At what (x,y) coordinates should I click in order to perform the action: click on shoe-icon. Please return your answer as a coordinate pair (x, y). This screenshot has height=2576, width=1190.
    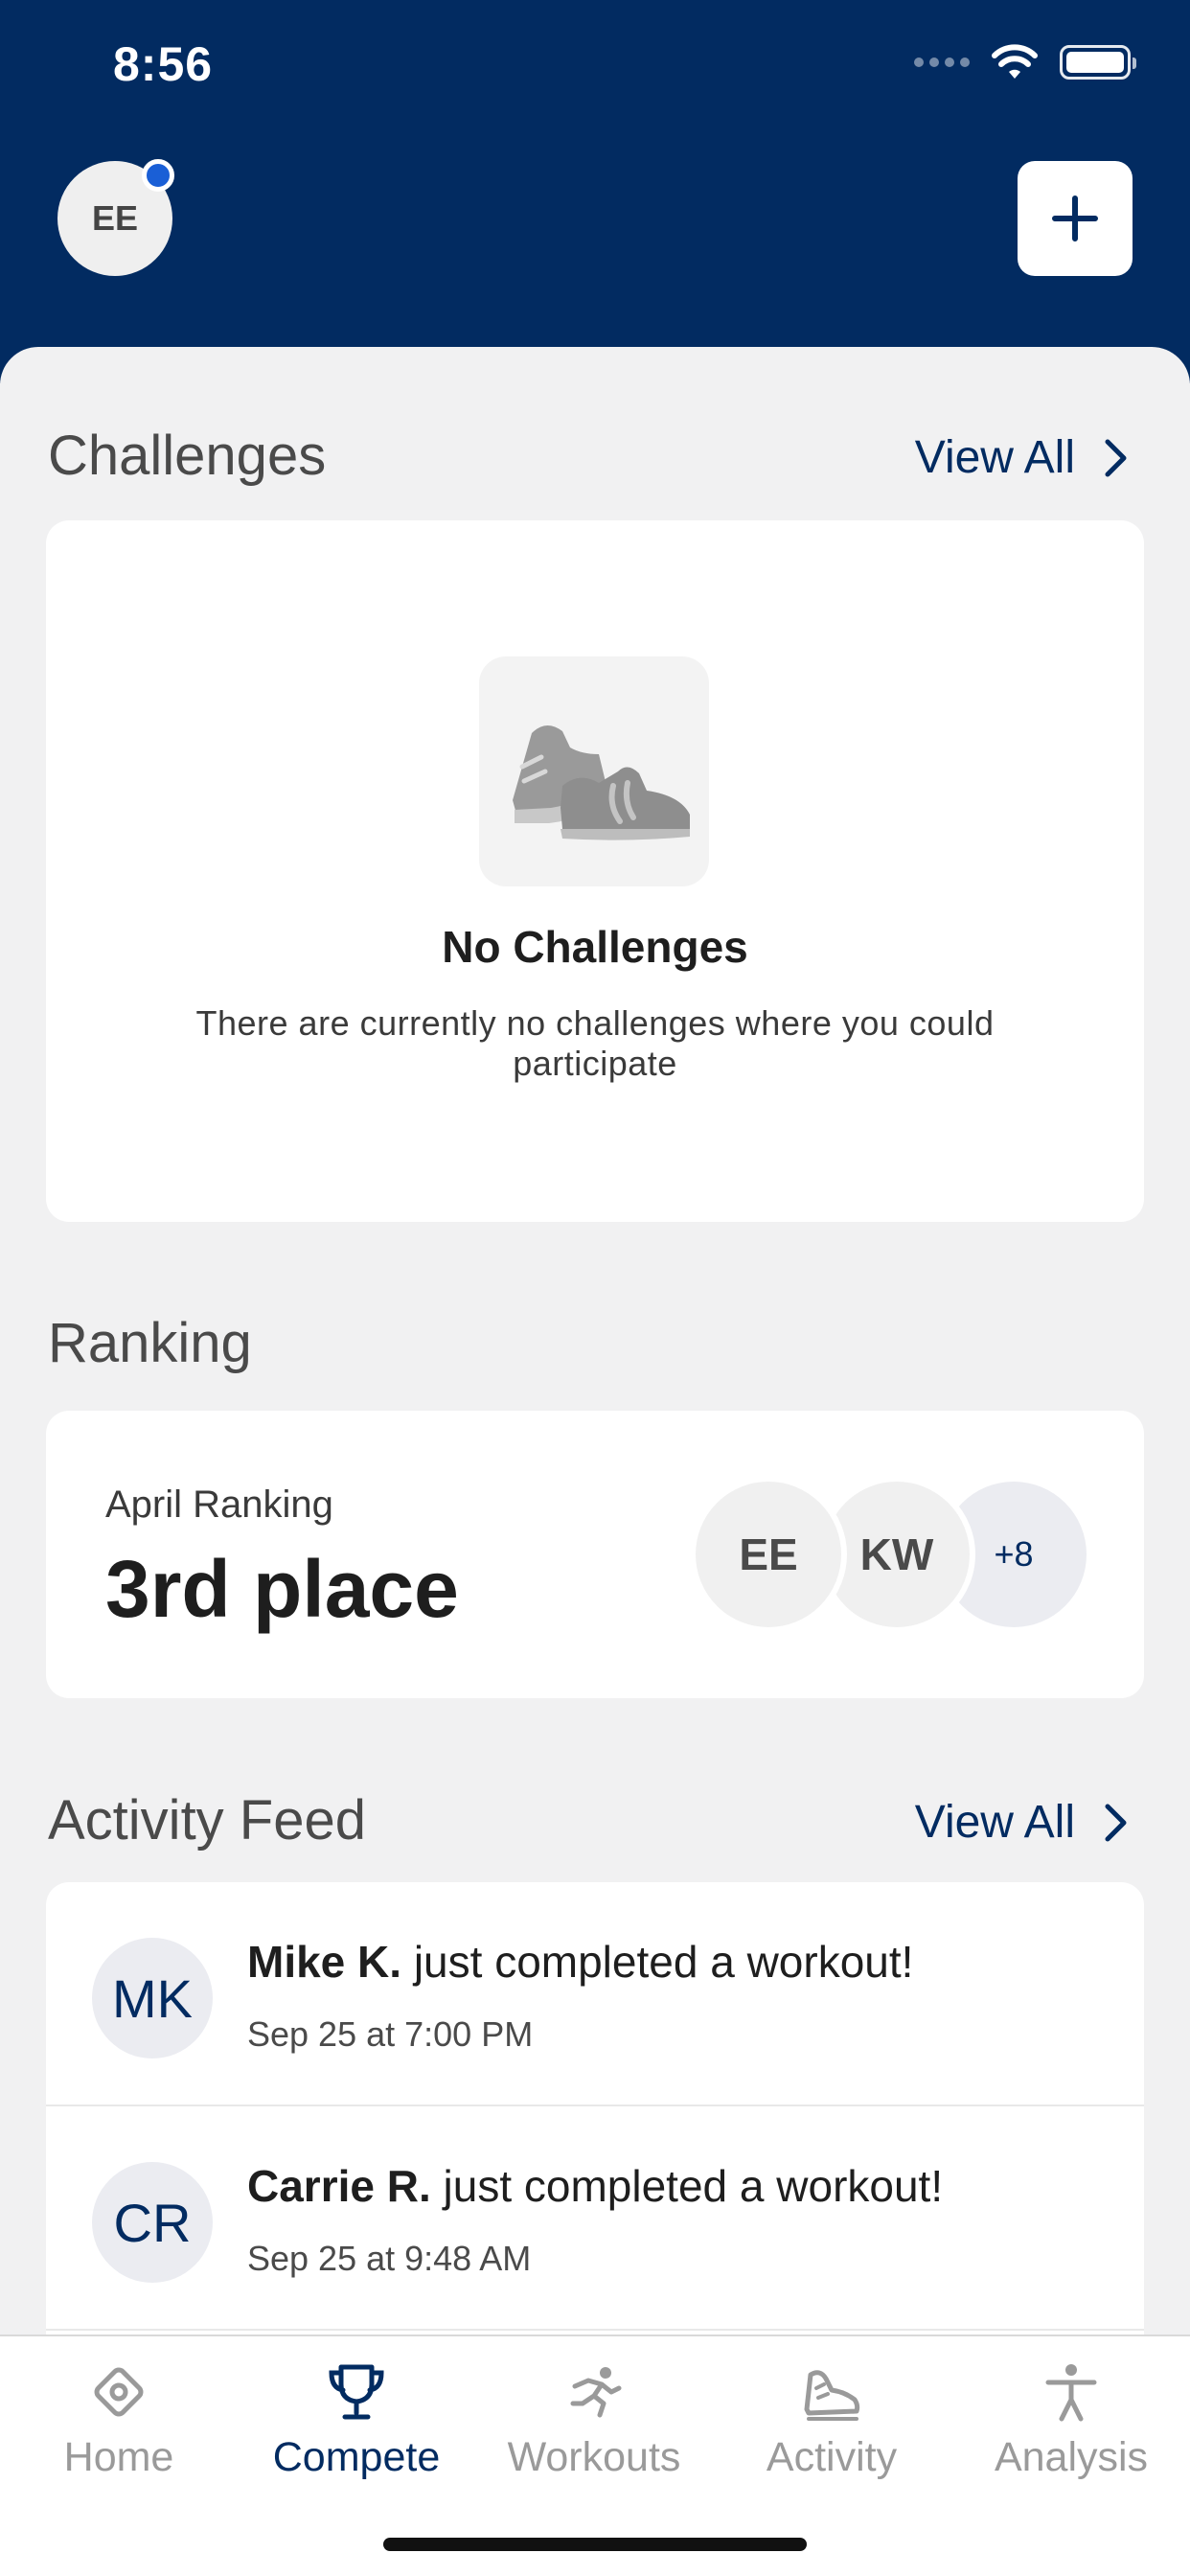
    Looking at the image, I should click on (832, 2395).